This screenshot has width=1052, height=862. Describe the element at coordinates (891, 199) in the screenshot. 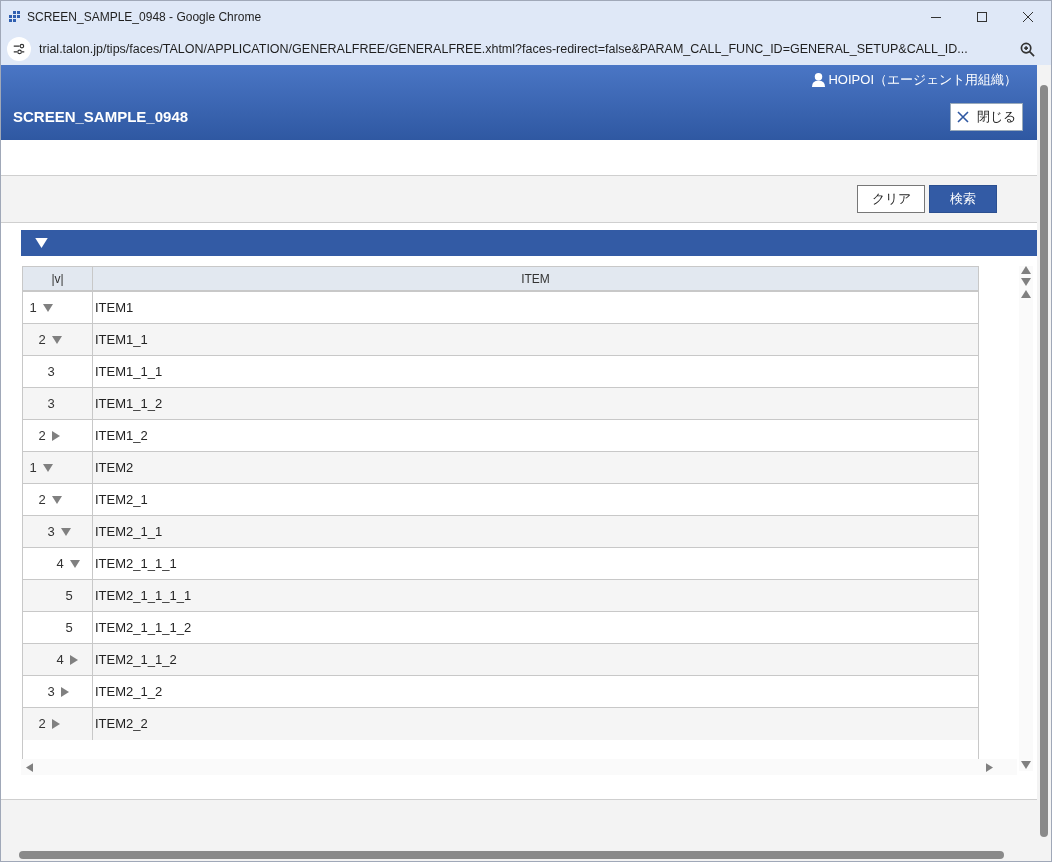

I see `clear-button: クリア` at that location.